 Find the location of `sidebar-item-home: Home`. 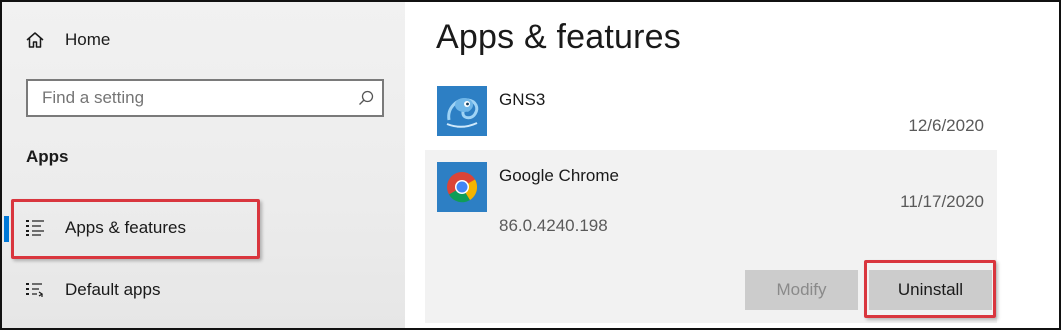

sidebar-item-home: Home is located at coordinates (67, 40).